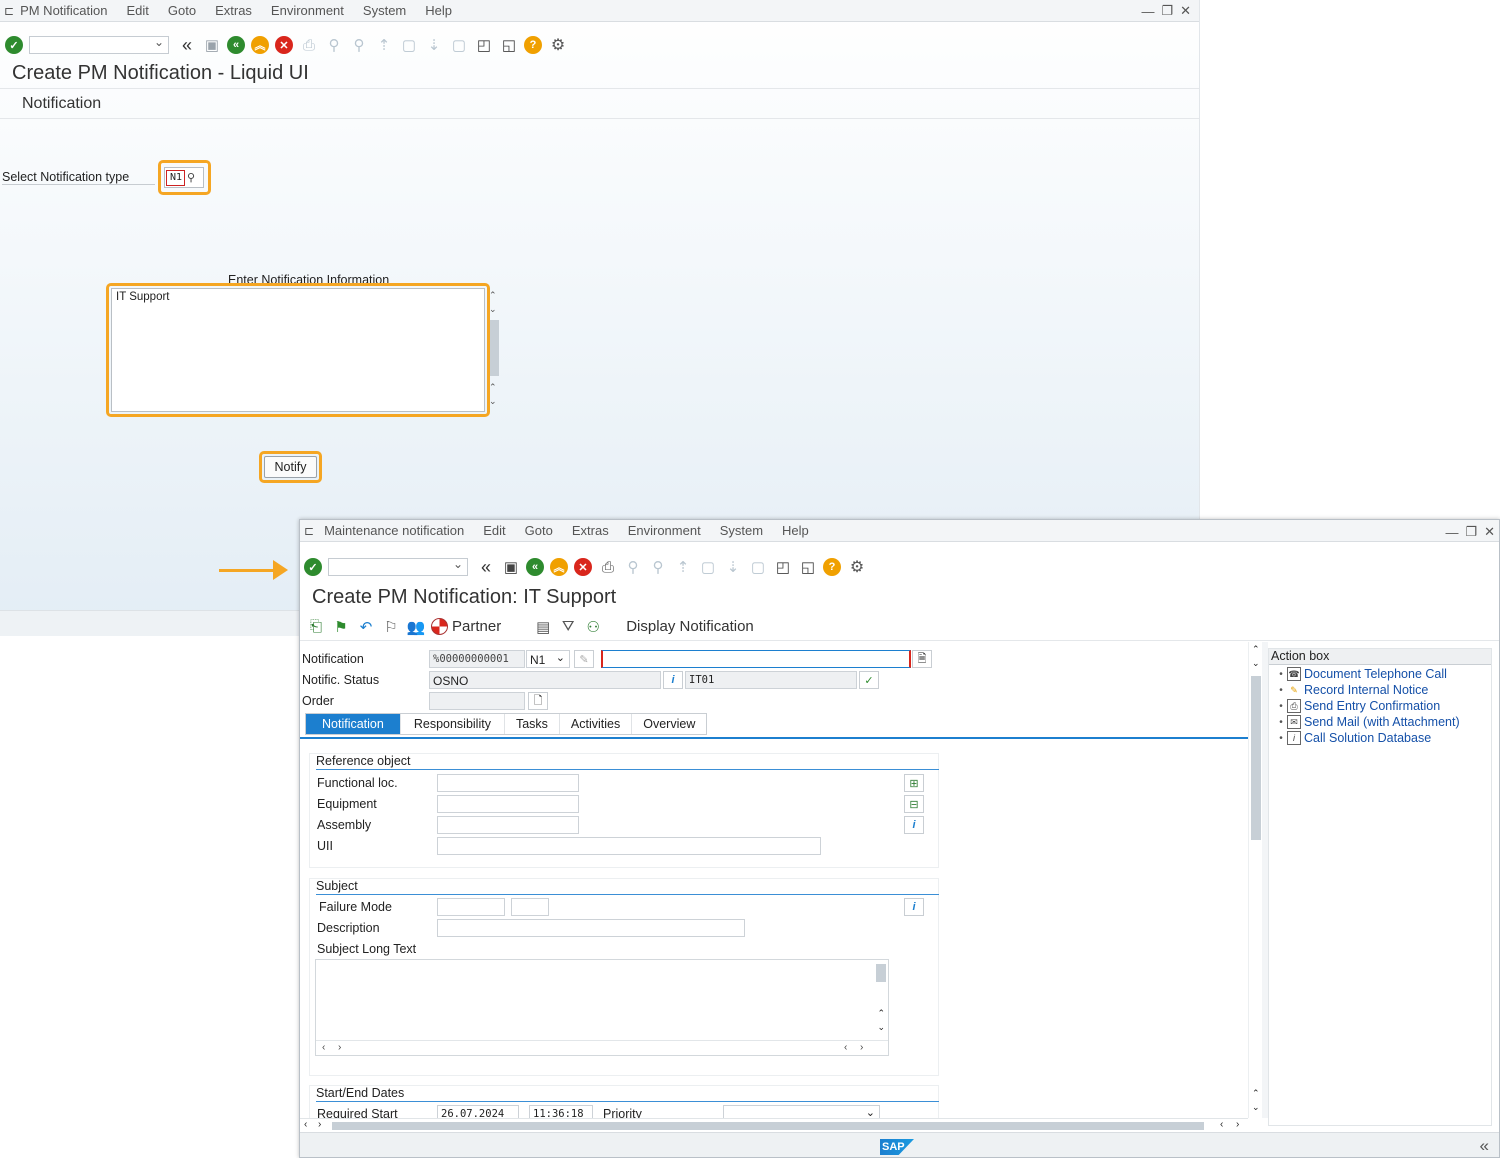 The width and height of the screenshot is (1500, 1158). I want to click on find-icon: ⚲, so click(633, 567).